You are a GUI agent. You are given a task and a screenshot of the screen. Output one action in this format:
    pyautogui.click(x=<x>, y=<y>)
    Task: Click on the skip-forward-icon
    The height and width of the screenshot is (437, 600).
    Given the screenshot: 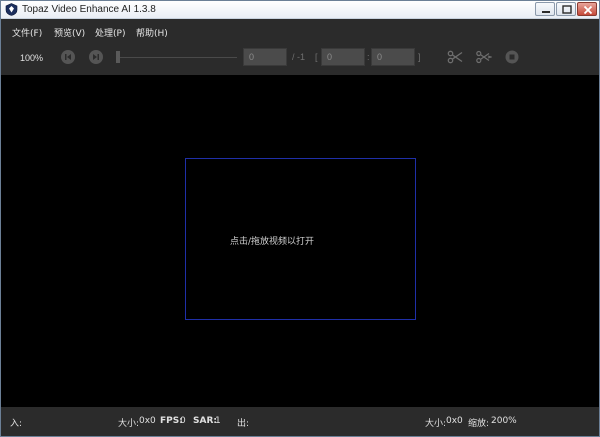 What is the action you would take?
    pyautogui.click(x=96, y=57)
    